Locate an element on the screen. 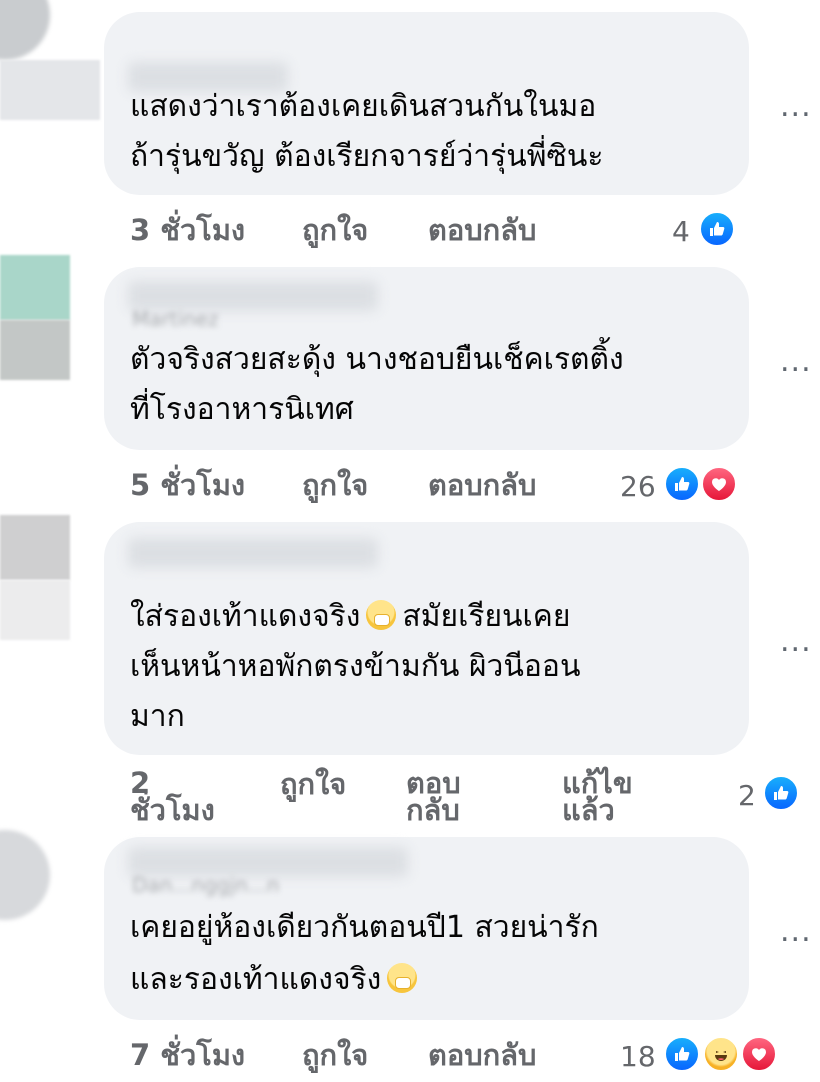 The width and height of the screenshot is (820, 1082). edited-label: แก้ไข แล้ว is located at coordinates (609, 797).